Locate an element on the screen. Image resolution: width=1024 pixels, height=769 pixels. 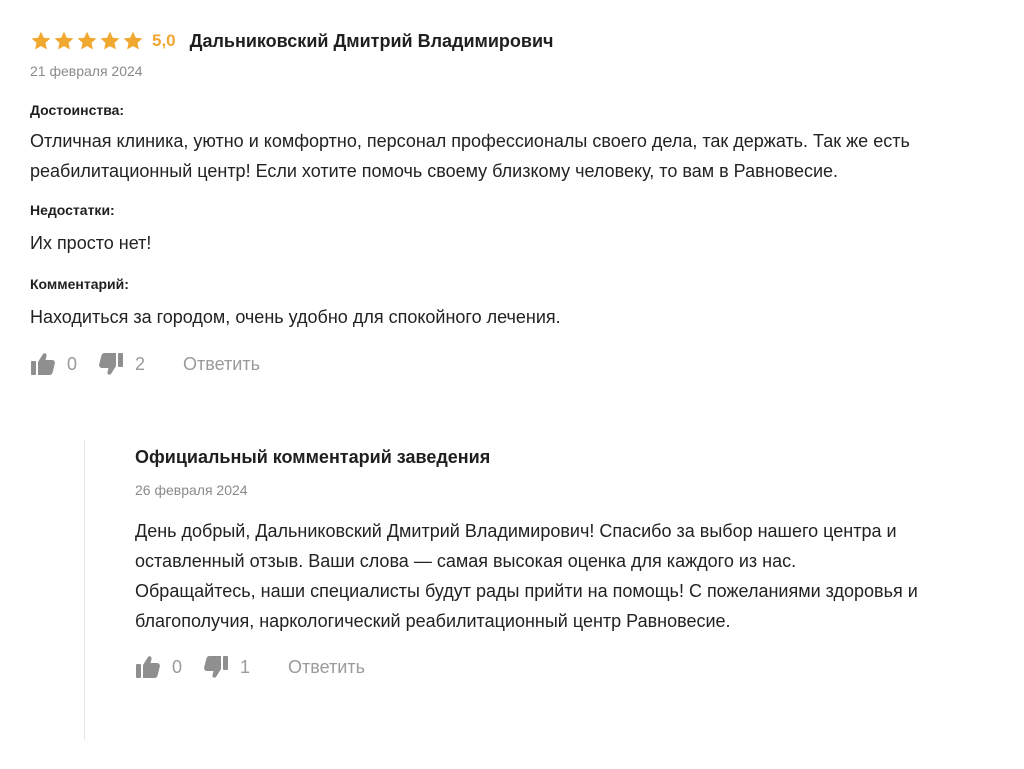
cons-title: Недостатки: is located at coordinates (72, 210).